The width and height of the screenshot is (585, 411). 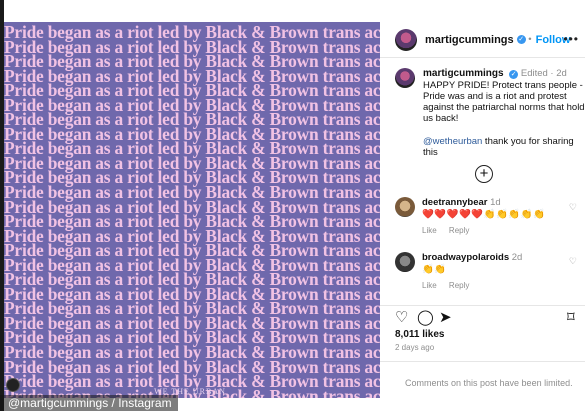 I want to click on comment-emoji-clap: 👏👏👏👏👏, so click(x=514, y=214).